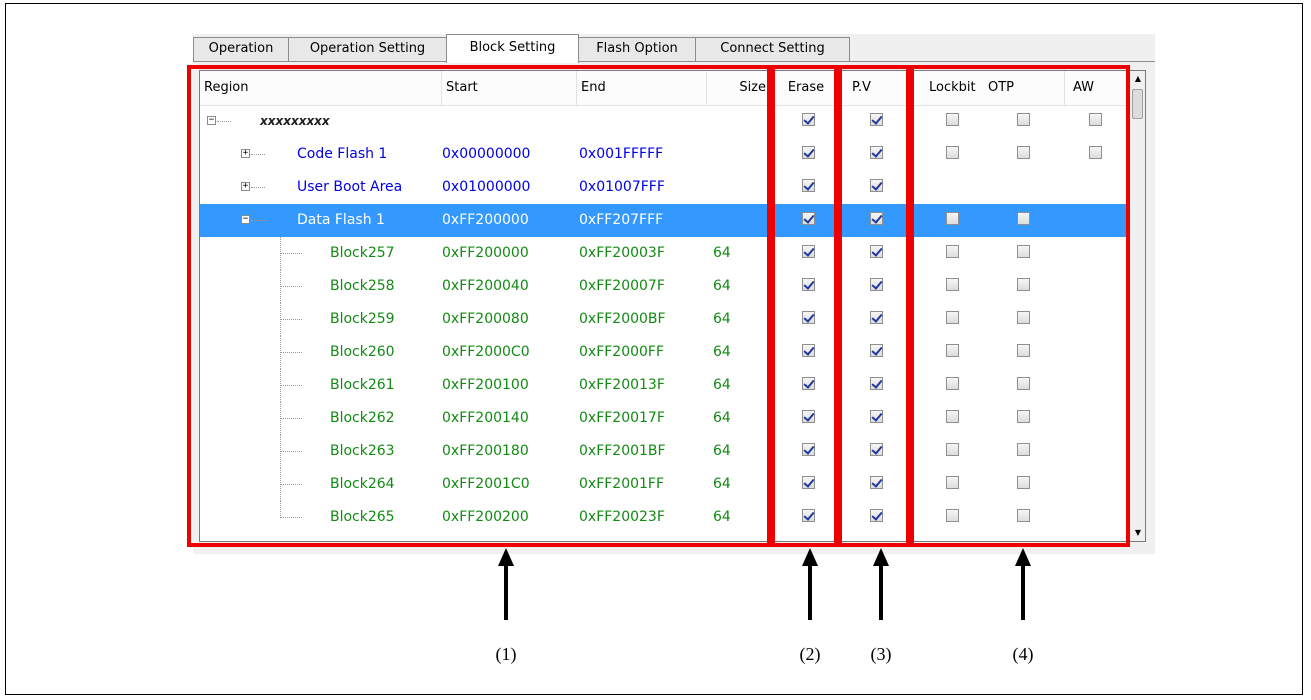 The image size is (1311, 700). I want to click on start-address-cell: 0xFF200100, so click(485, 385).